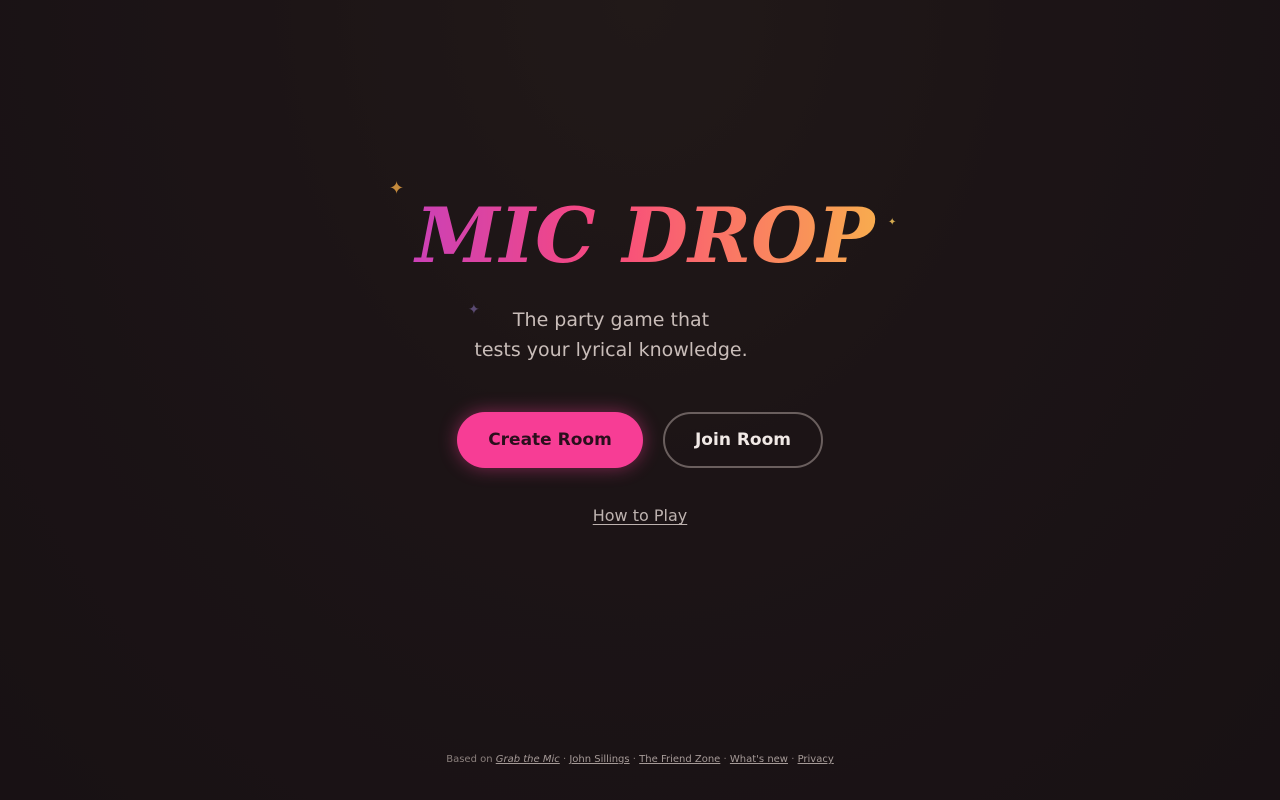 This screenshot has height=800, width=1280. I want to click on footer-based-on: Based on, so click(469, 759).